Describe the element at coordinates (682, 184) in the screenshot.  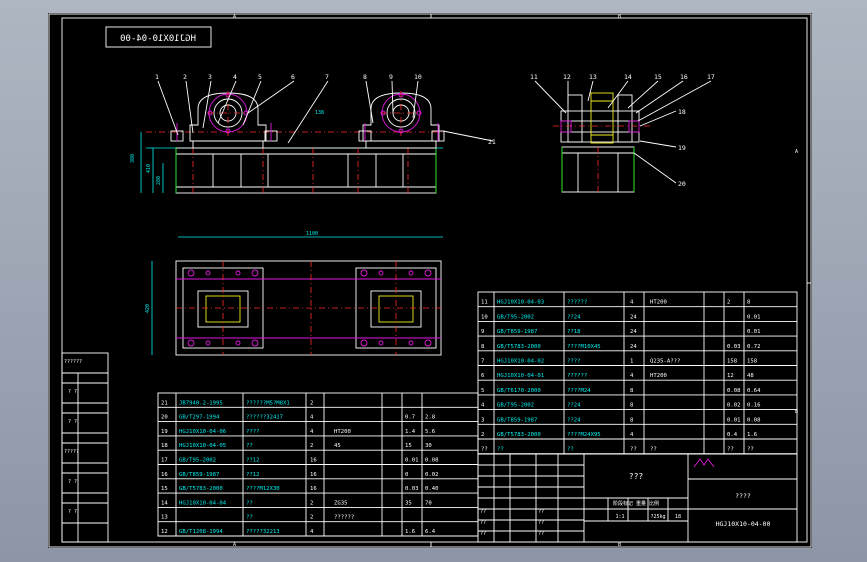
I see `callout-20: 20` at that location.